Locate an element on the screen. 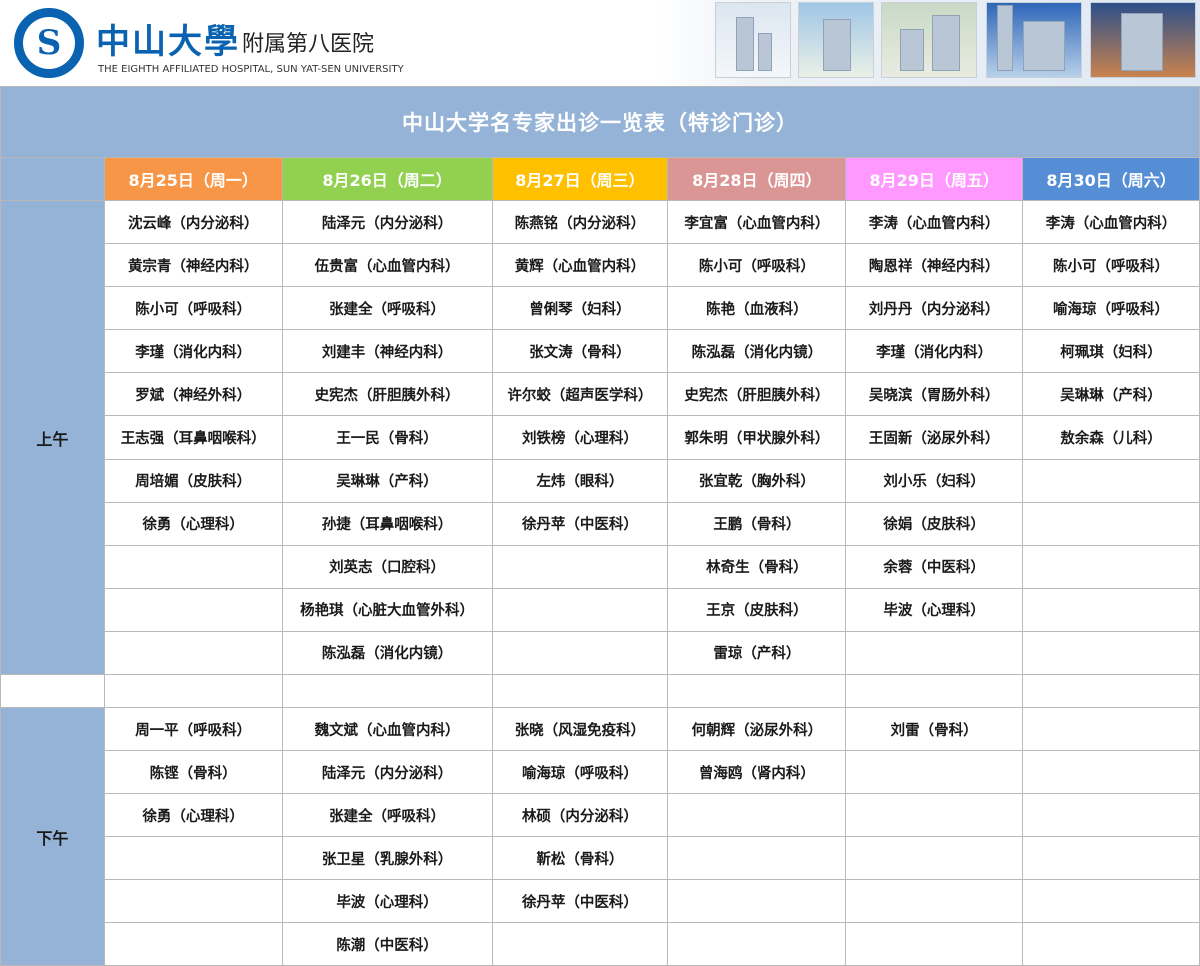 The height and width of the screenshot is (966, 1200). doctor-cell: 曾海鸥（肾内科） is located at coordinates (757, 772).